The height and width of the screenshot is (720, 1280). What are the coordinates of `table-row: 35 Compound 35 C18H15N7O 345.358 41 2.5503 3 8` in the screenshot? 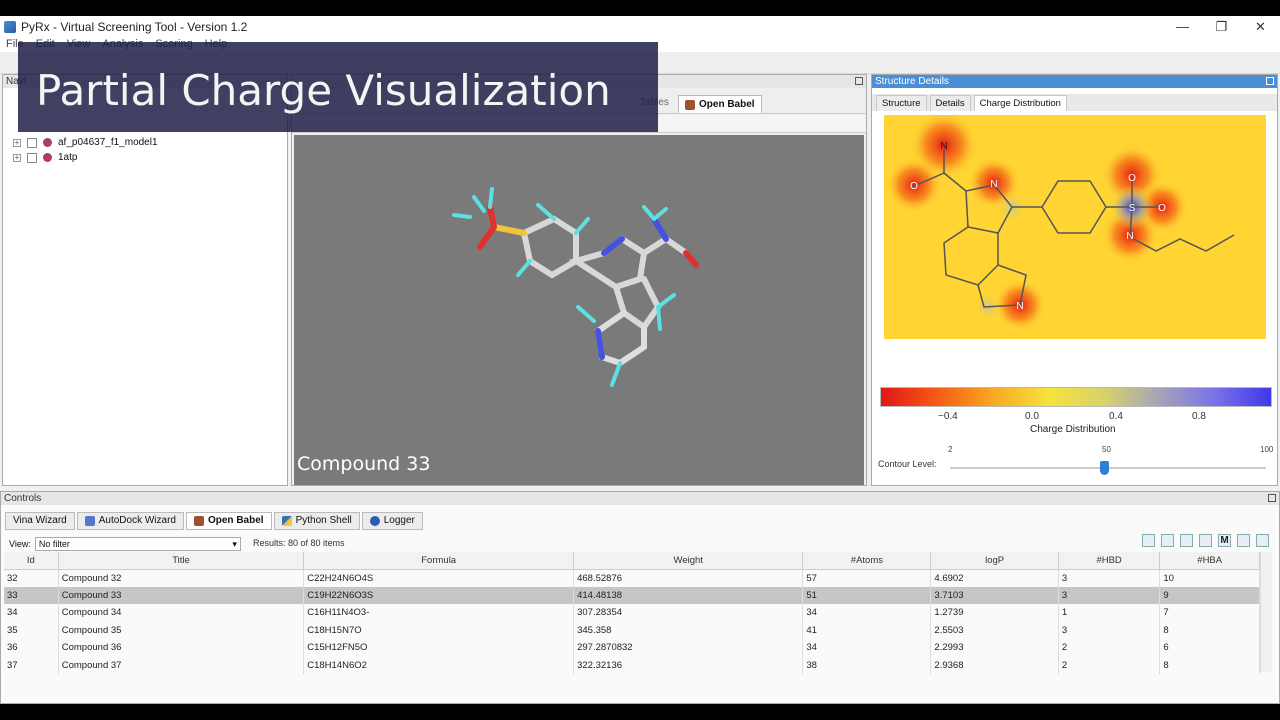 It's located at (632, 630).